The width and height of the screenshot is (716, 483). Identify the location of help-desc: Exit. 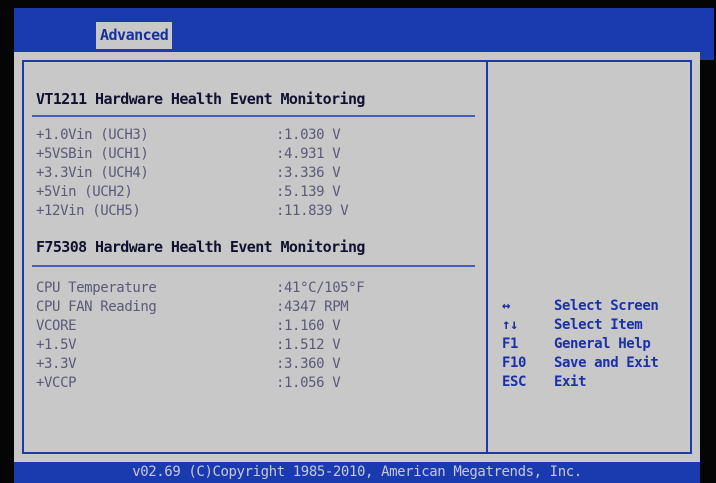
(570, 382).